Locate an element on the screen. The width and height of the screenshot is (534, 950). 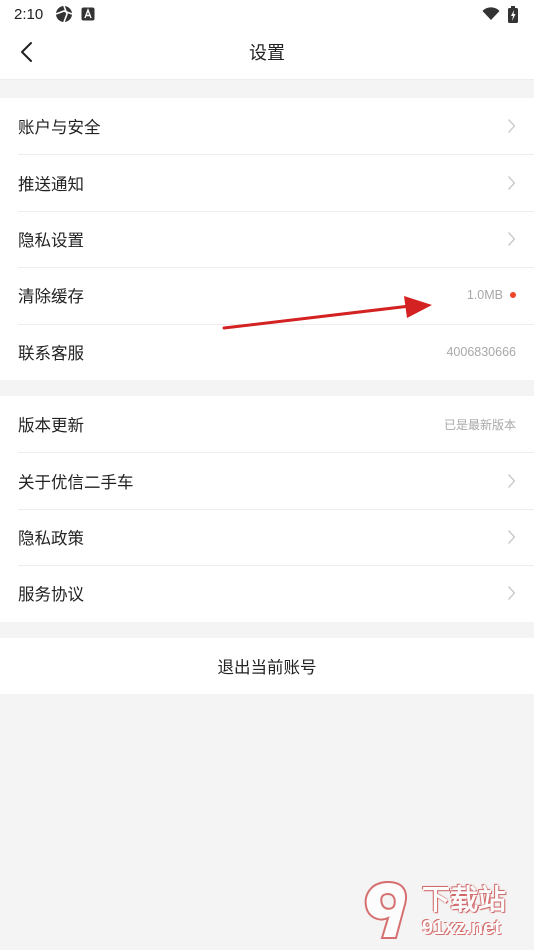
customer-service-phone-container: 4006830666 is located at coordinates (481, 352).